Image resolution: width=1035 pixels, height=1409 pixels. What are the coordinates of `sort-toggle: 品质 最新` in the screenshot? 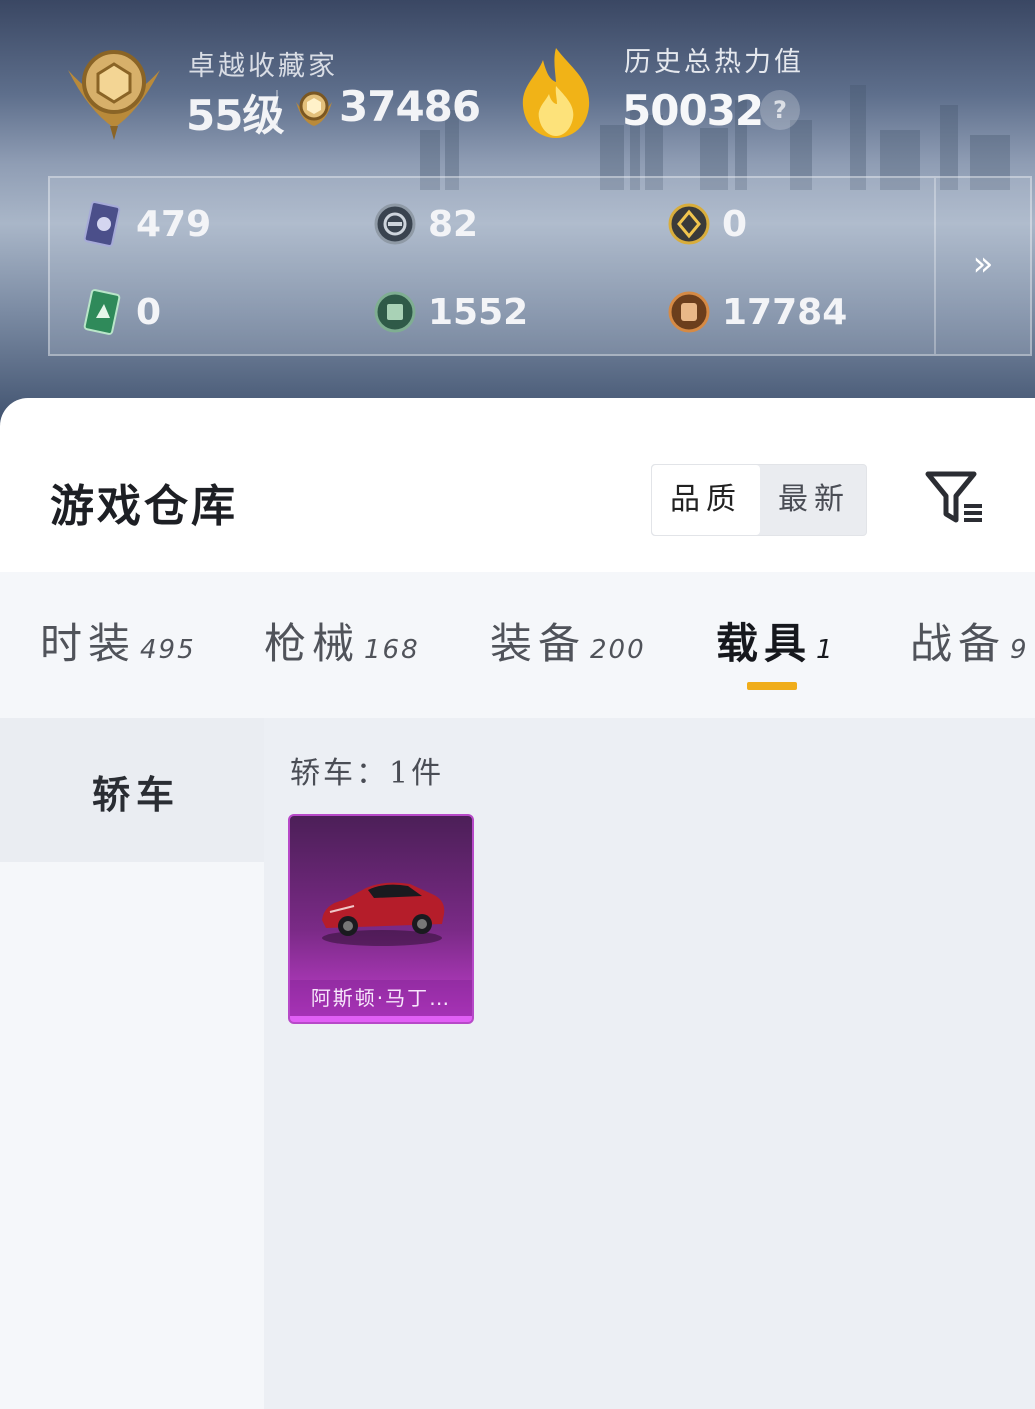 It's located at (759, 500).